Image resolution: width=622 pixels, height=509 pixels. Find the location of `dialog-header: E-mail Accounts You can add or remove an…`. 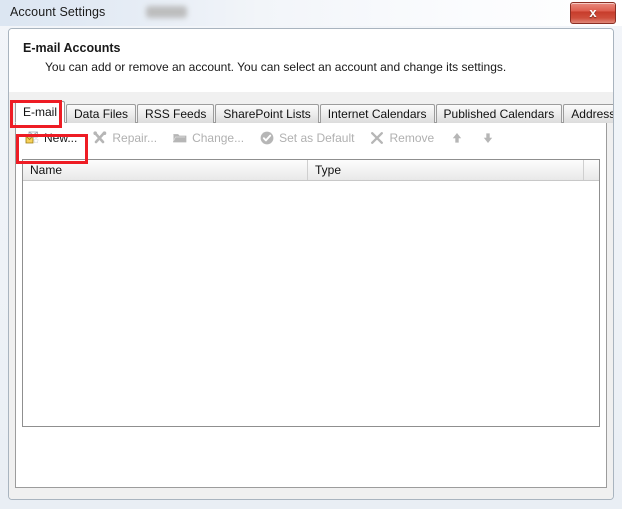

dialog-header: E-mail Accounts You can add or remove an… is located at coordinates (311, 60).